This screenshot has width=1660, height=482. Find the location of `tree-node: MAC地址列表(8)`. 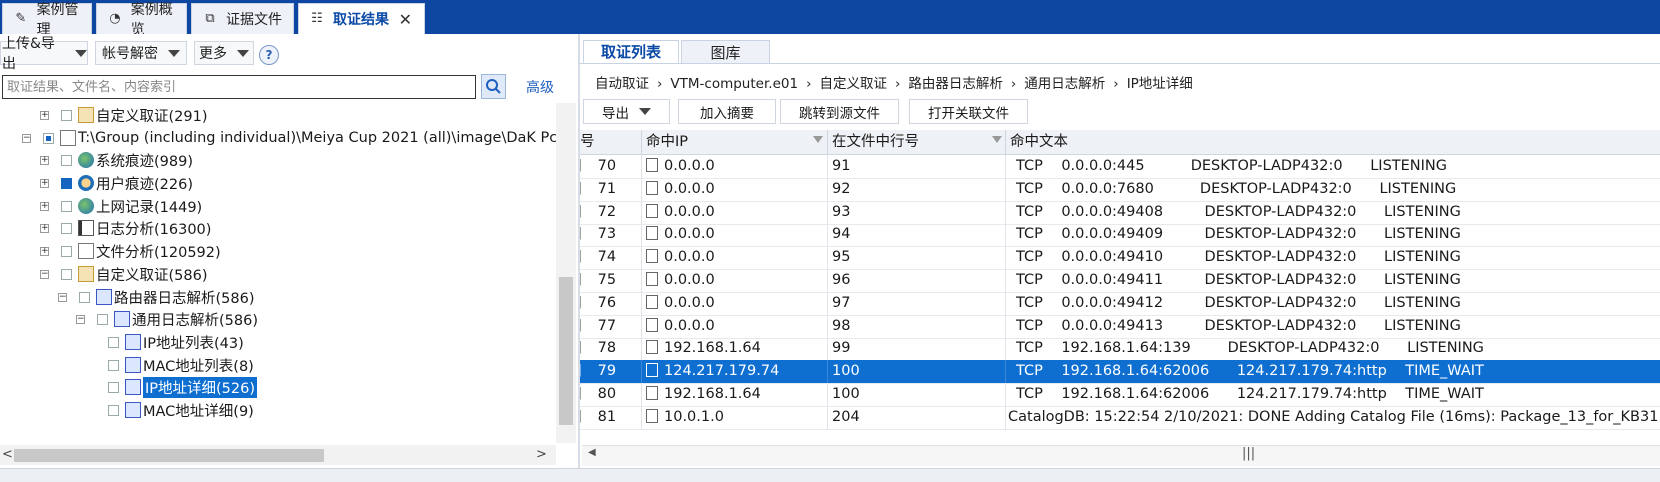

tree-node: MAC地址列表(8) is located at coordinates (181, 365).